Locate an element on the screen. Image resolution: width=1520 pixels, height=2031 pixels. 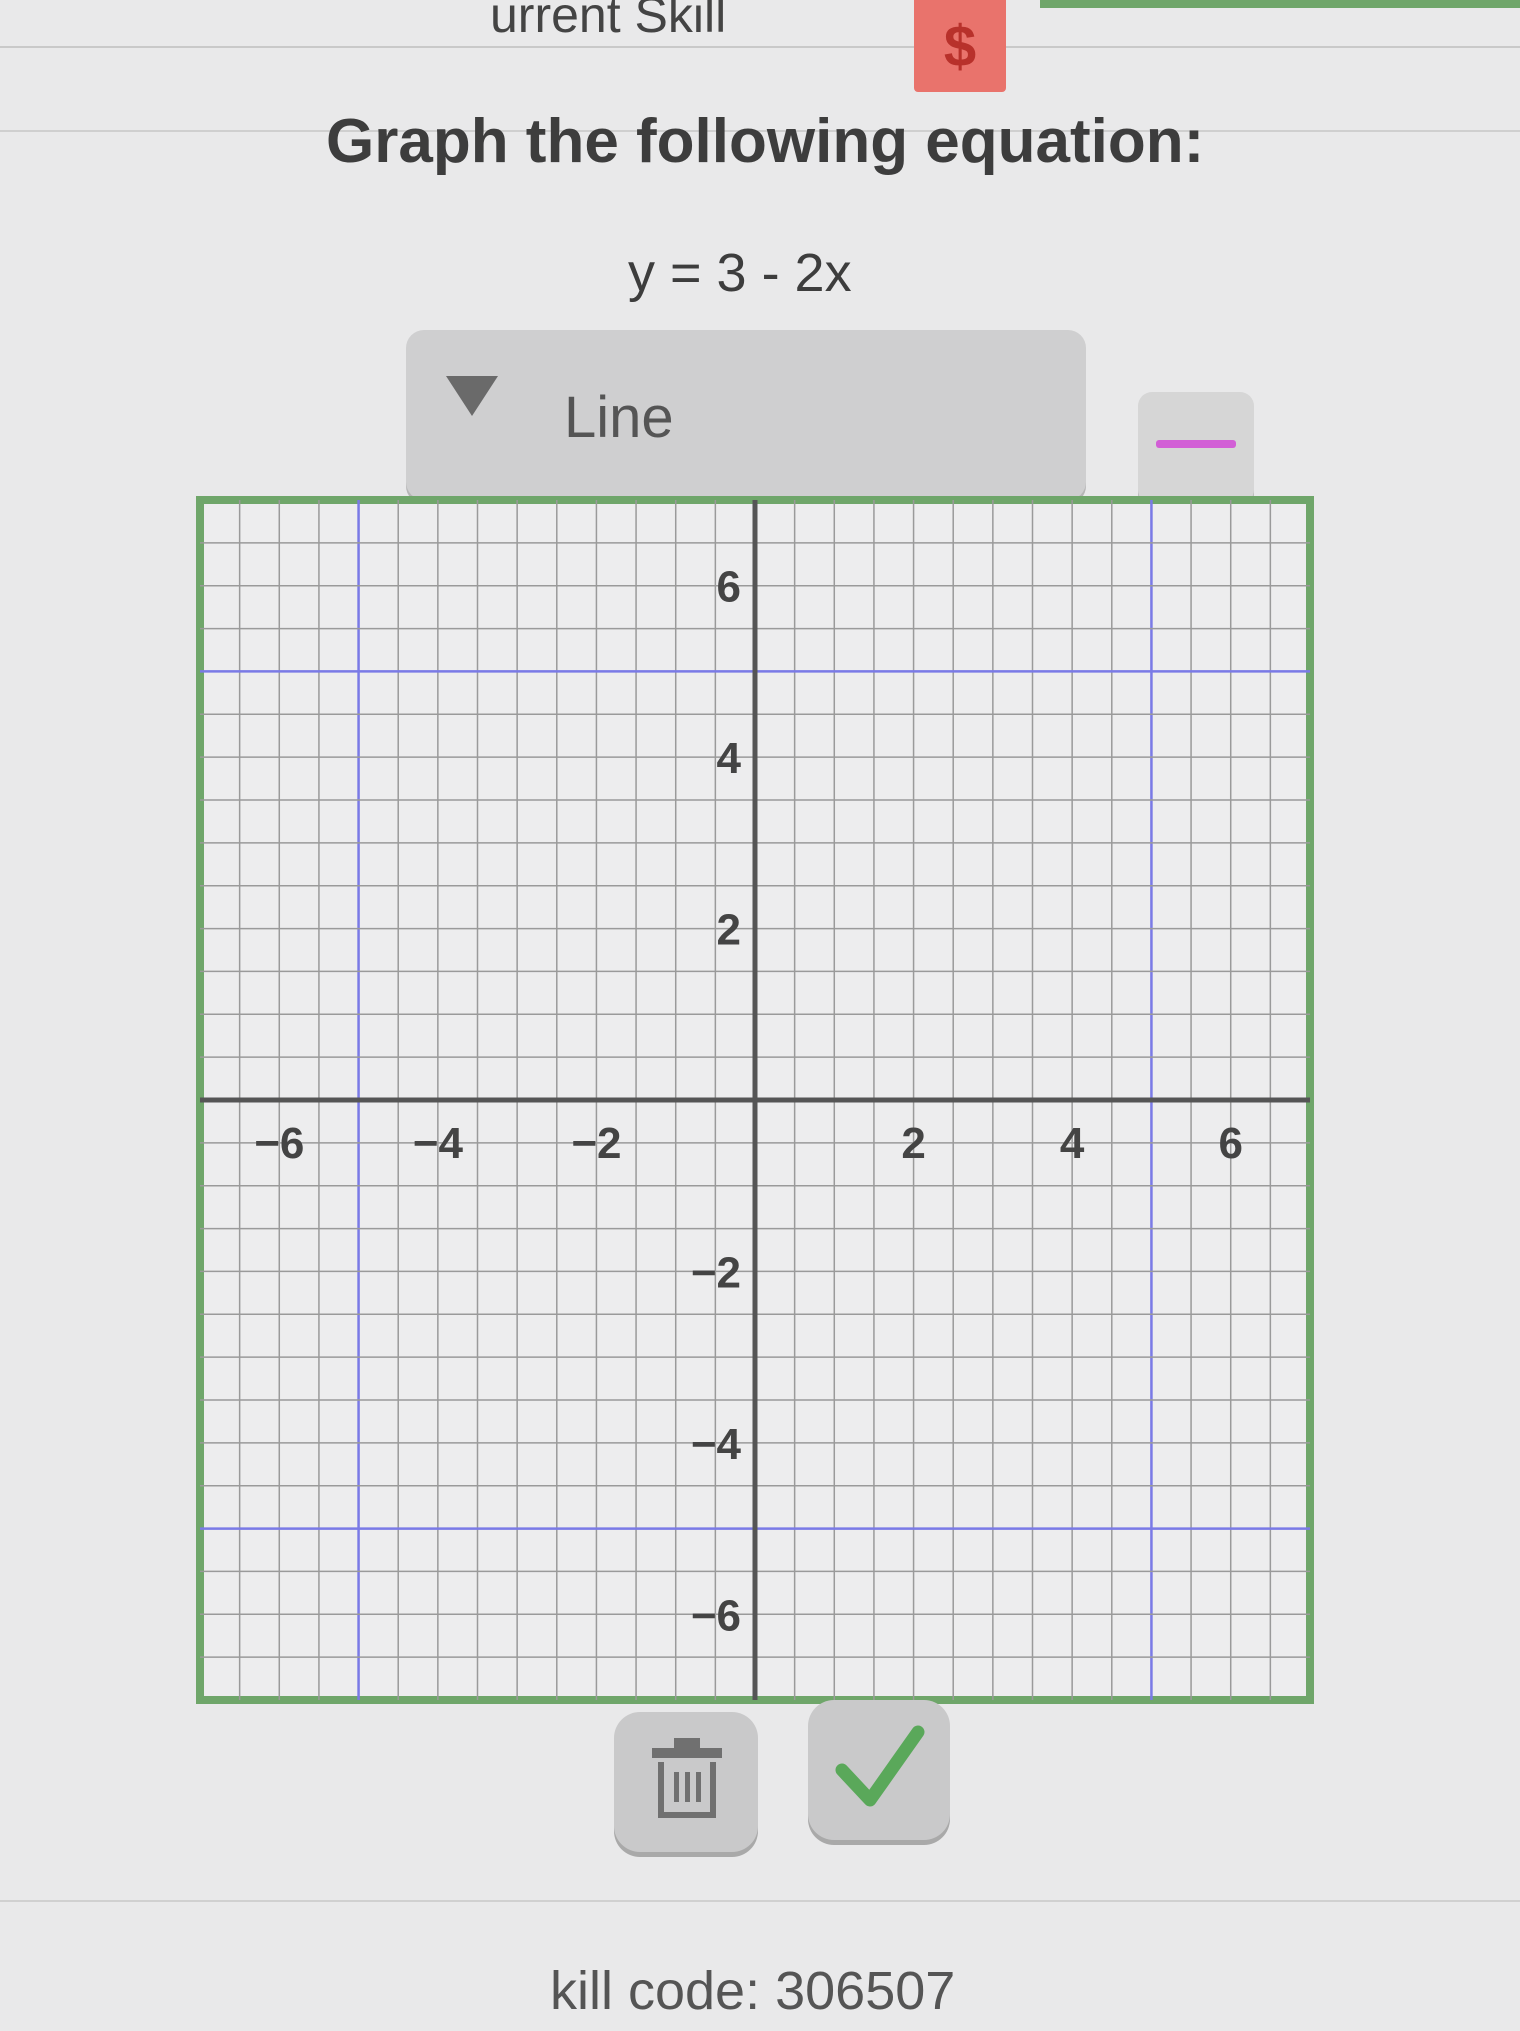
trash-icon is located at coordinates (687, 1743).